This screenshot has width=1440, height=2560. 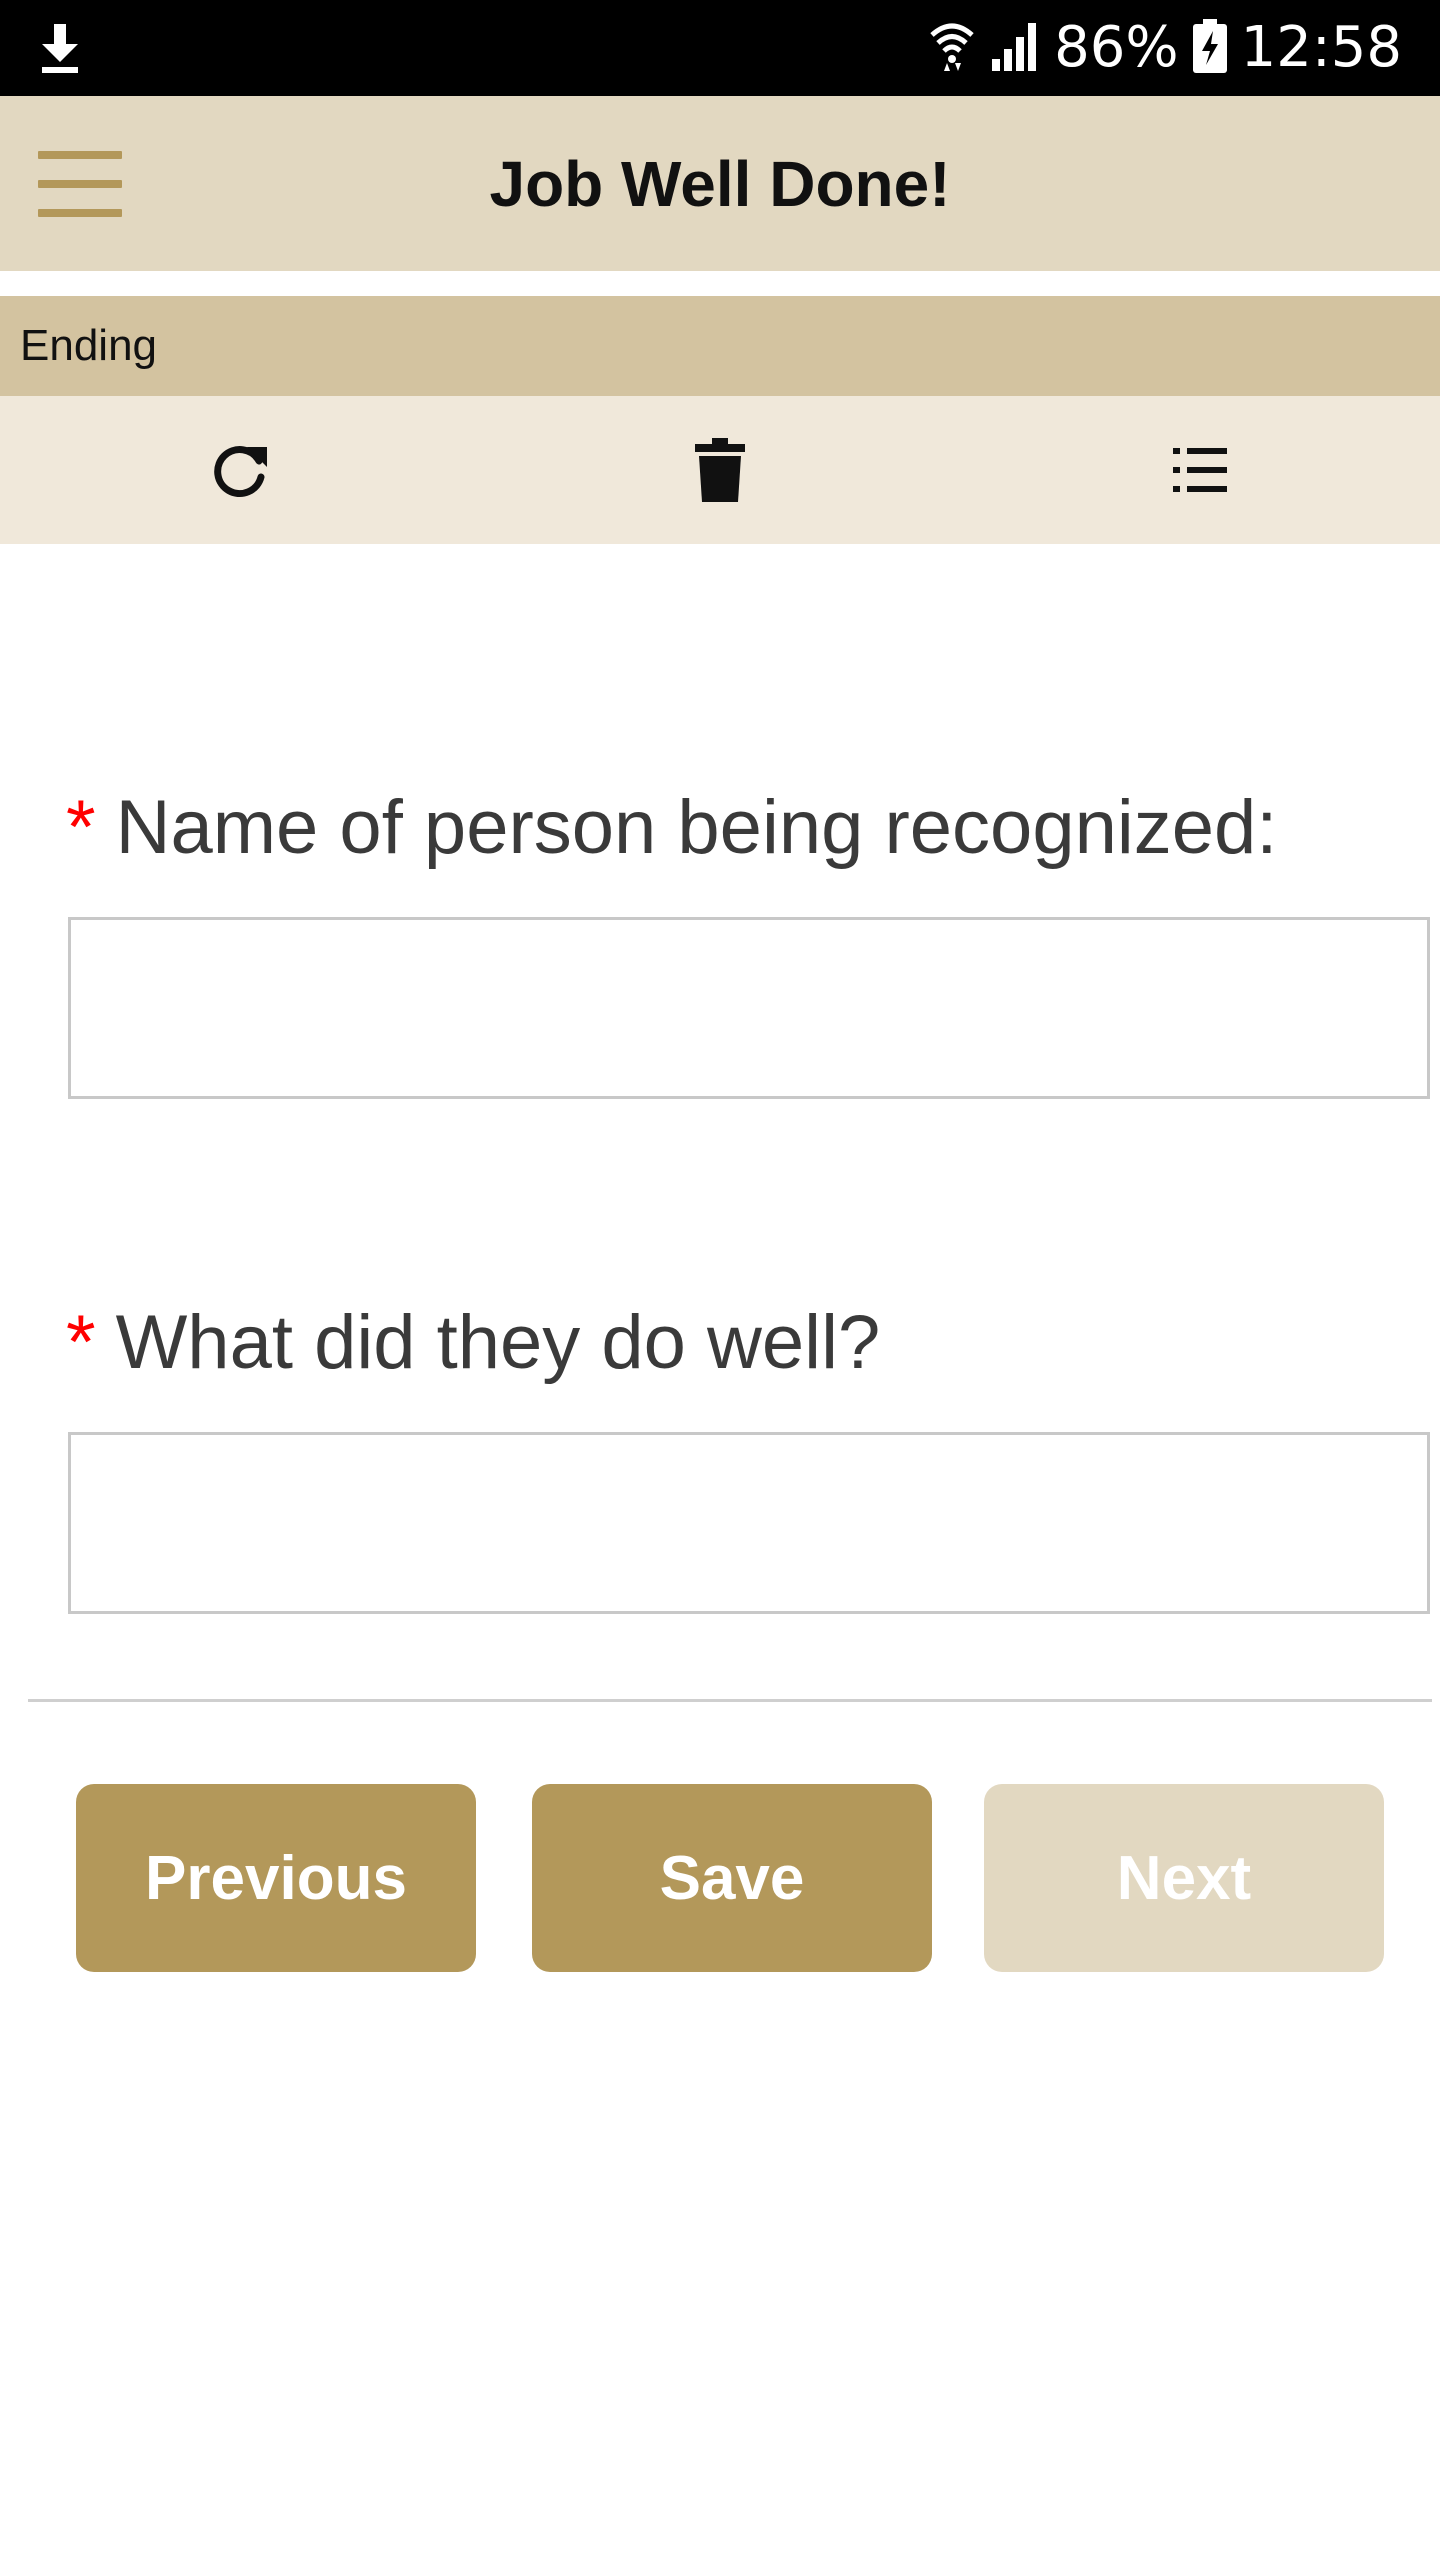 I want to click on field-label-text: Name of person being recognized:, so click(x=696, y=827).